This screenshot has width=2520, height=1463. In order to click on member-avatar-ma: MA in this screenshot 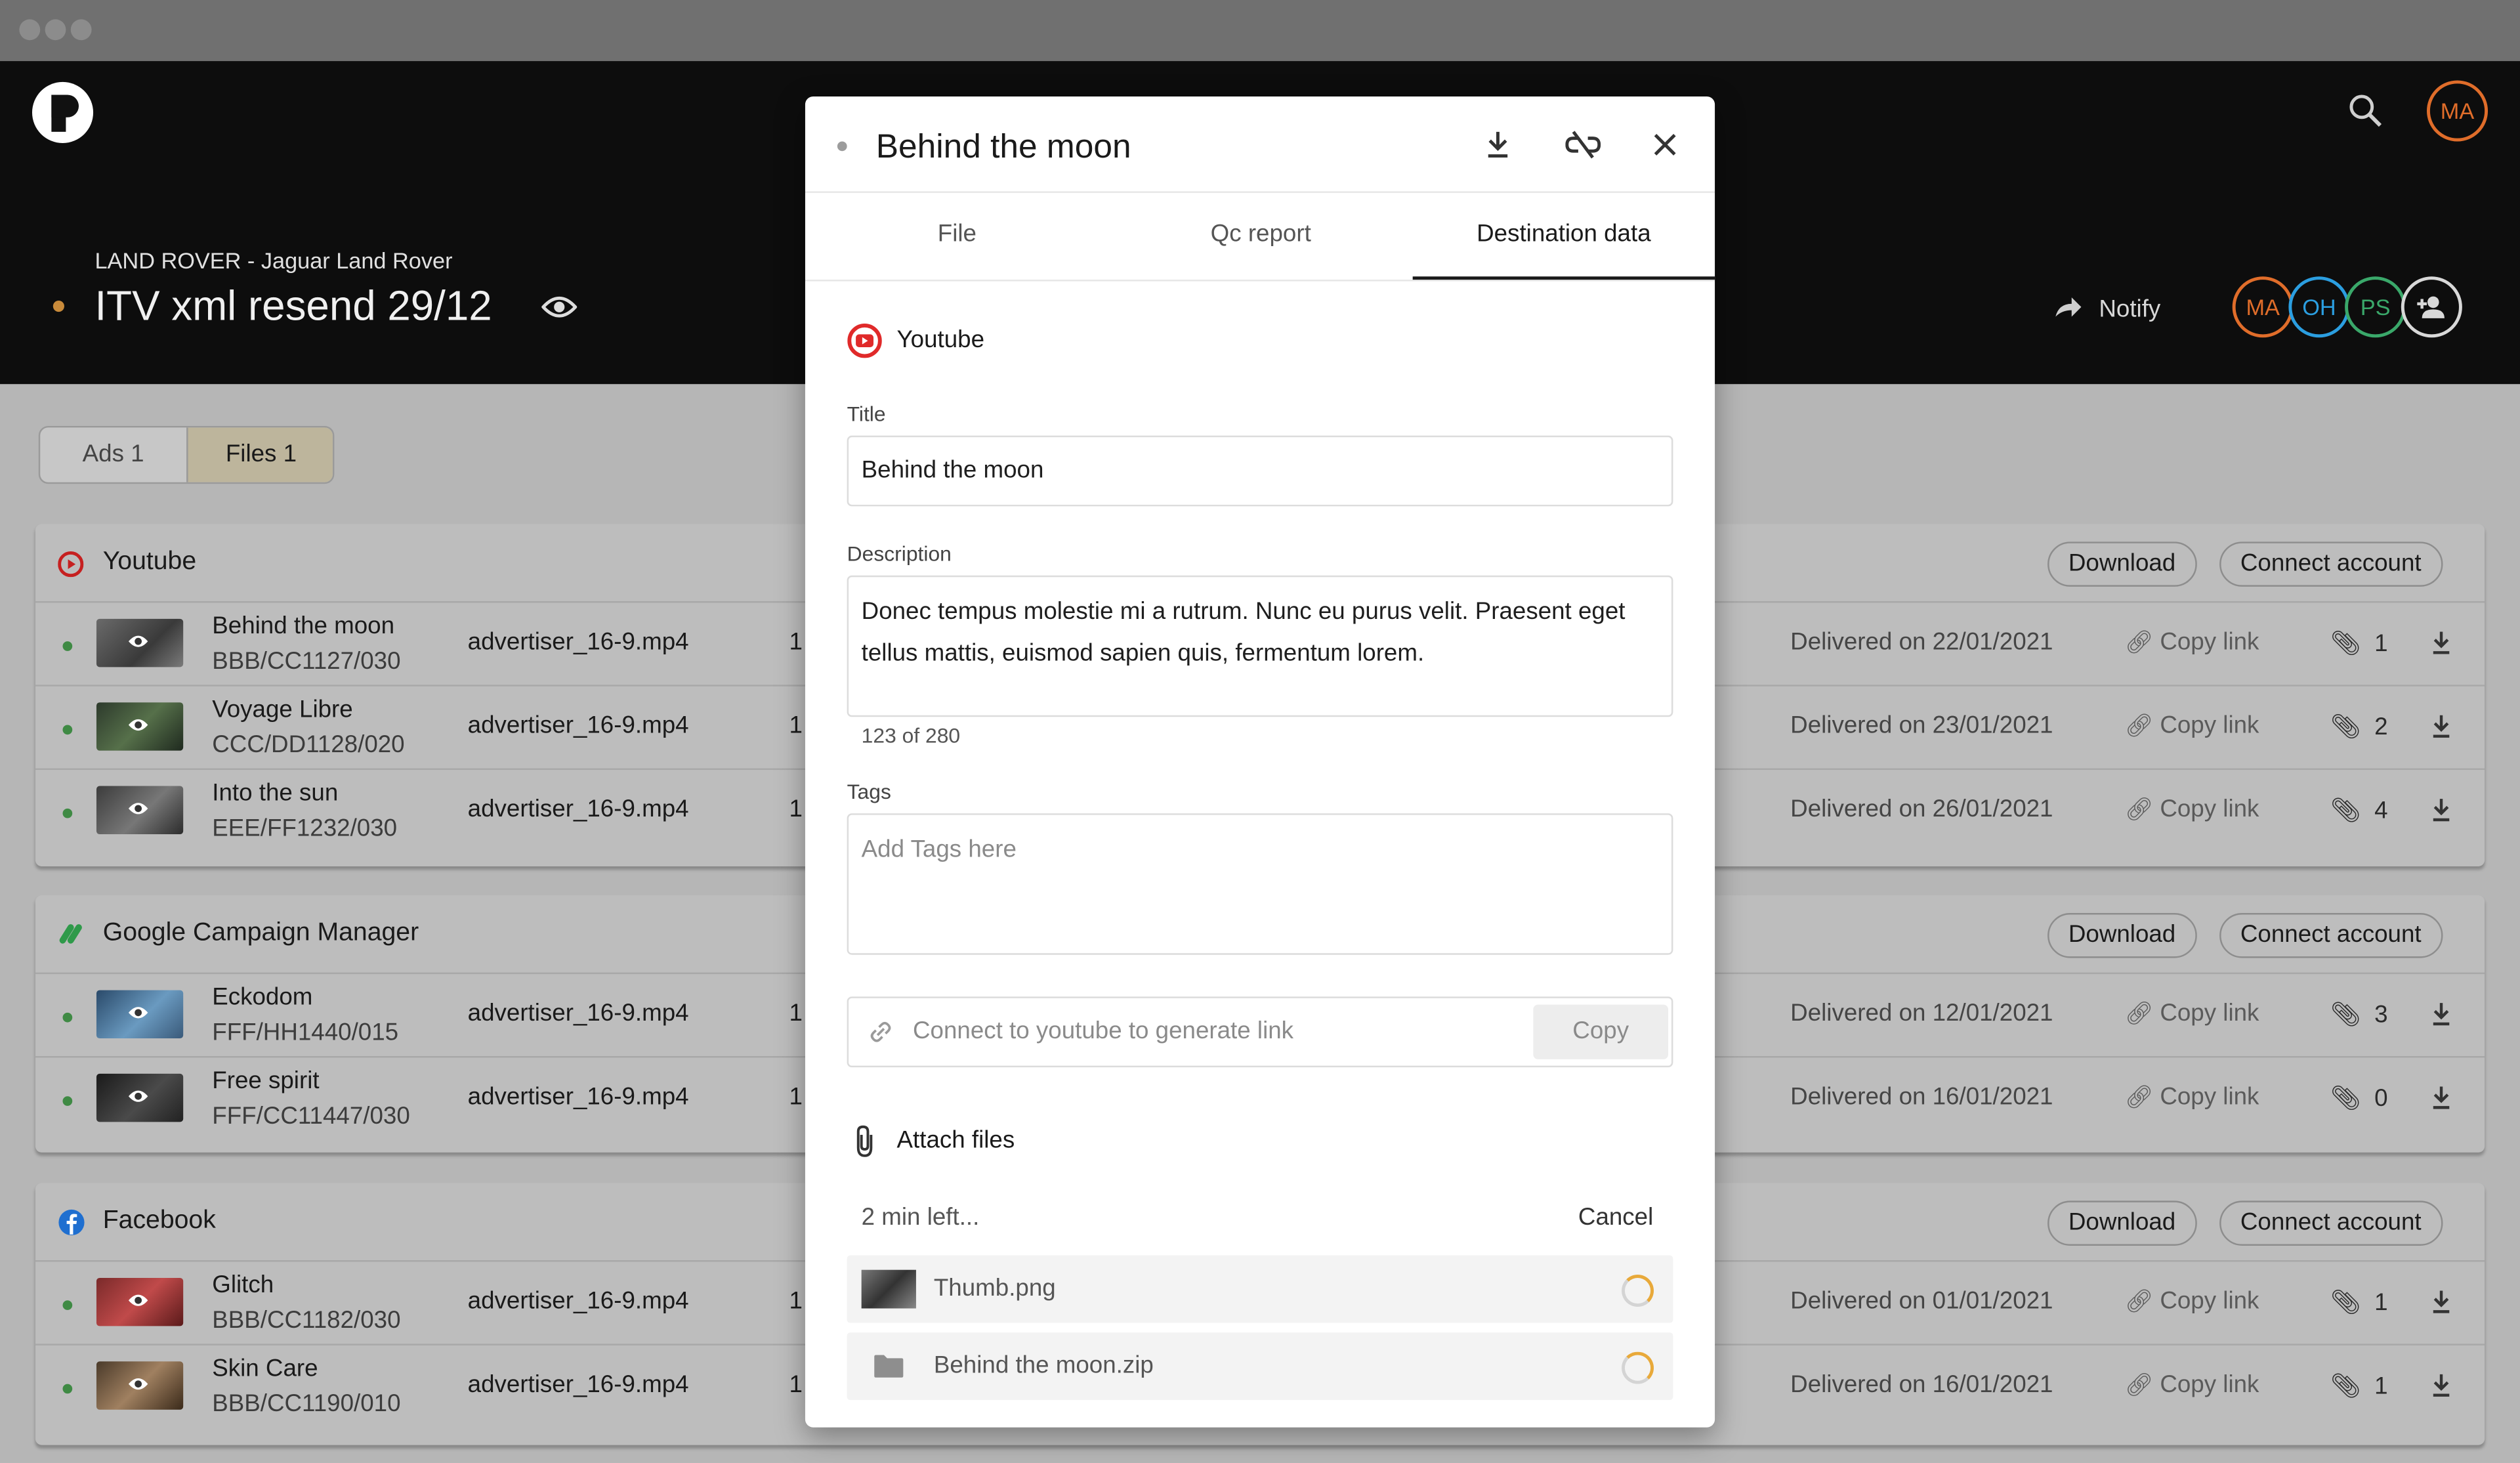, I will do `click(2263, 307)`.